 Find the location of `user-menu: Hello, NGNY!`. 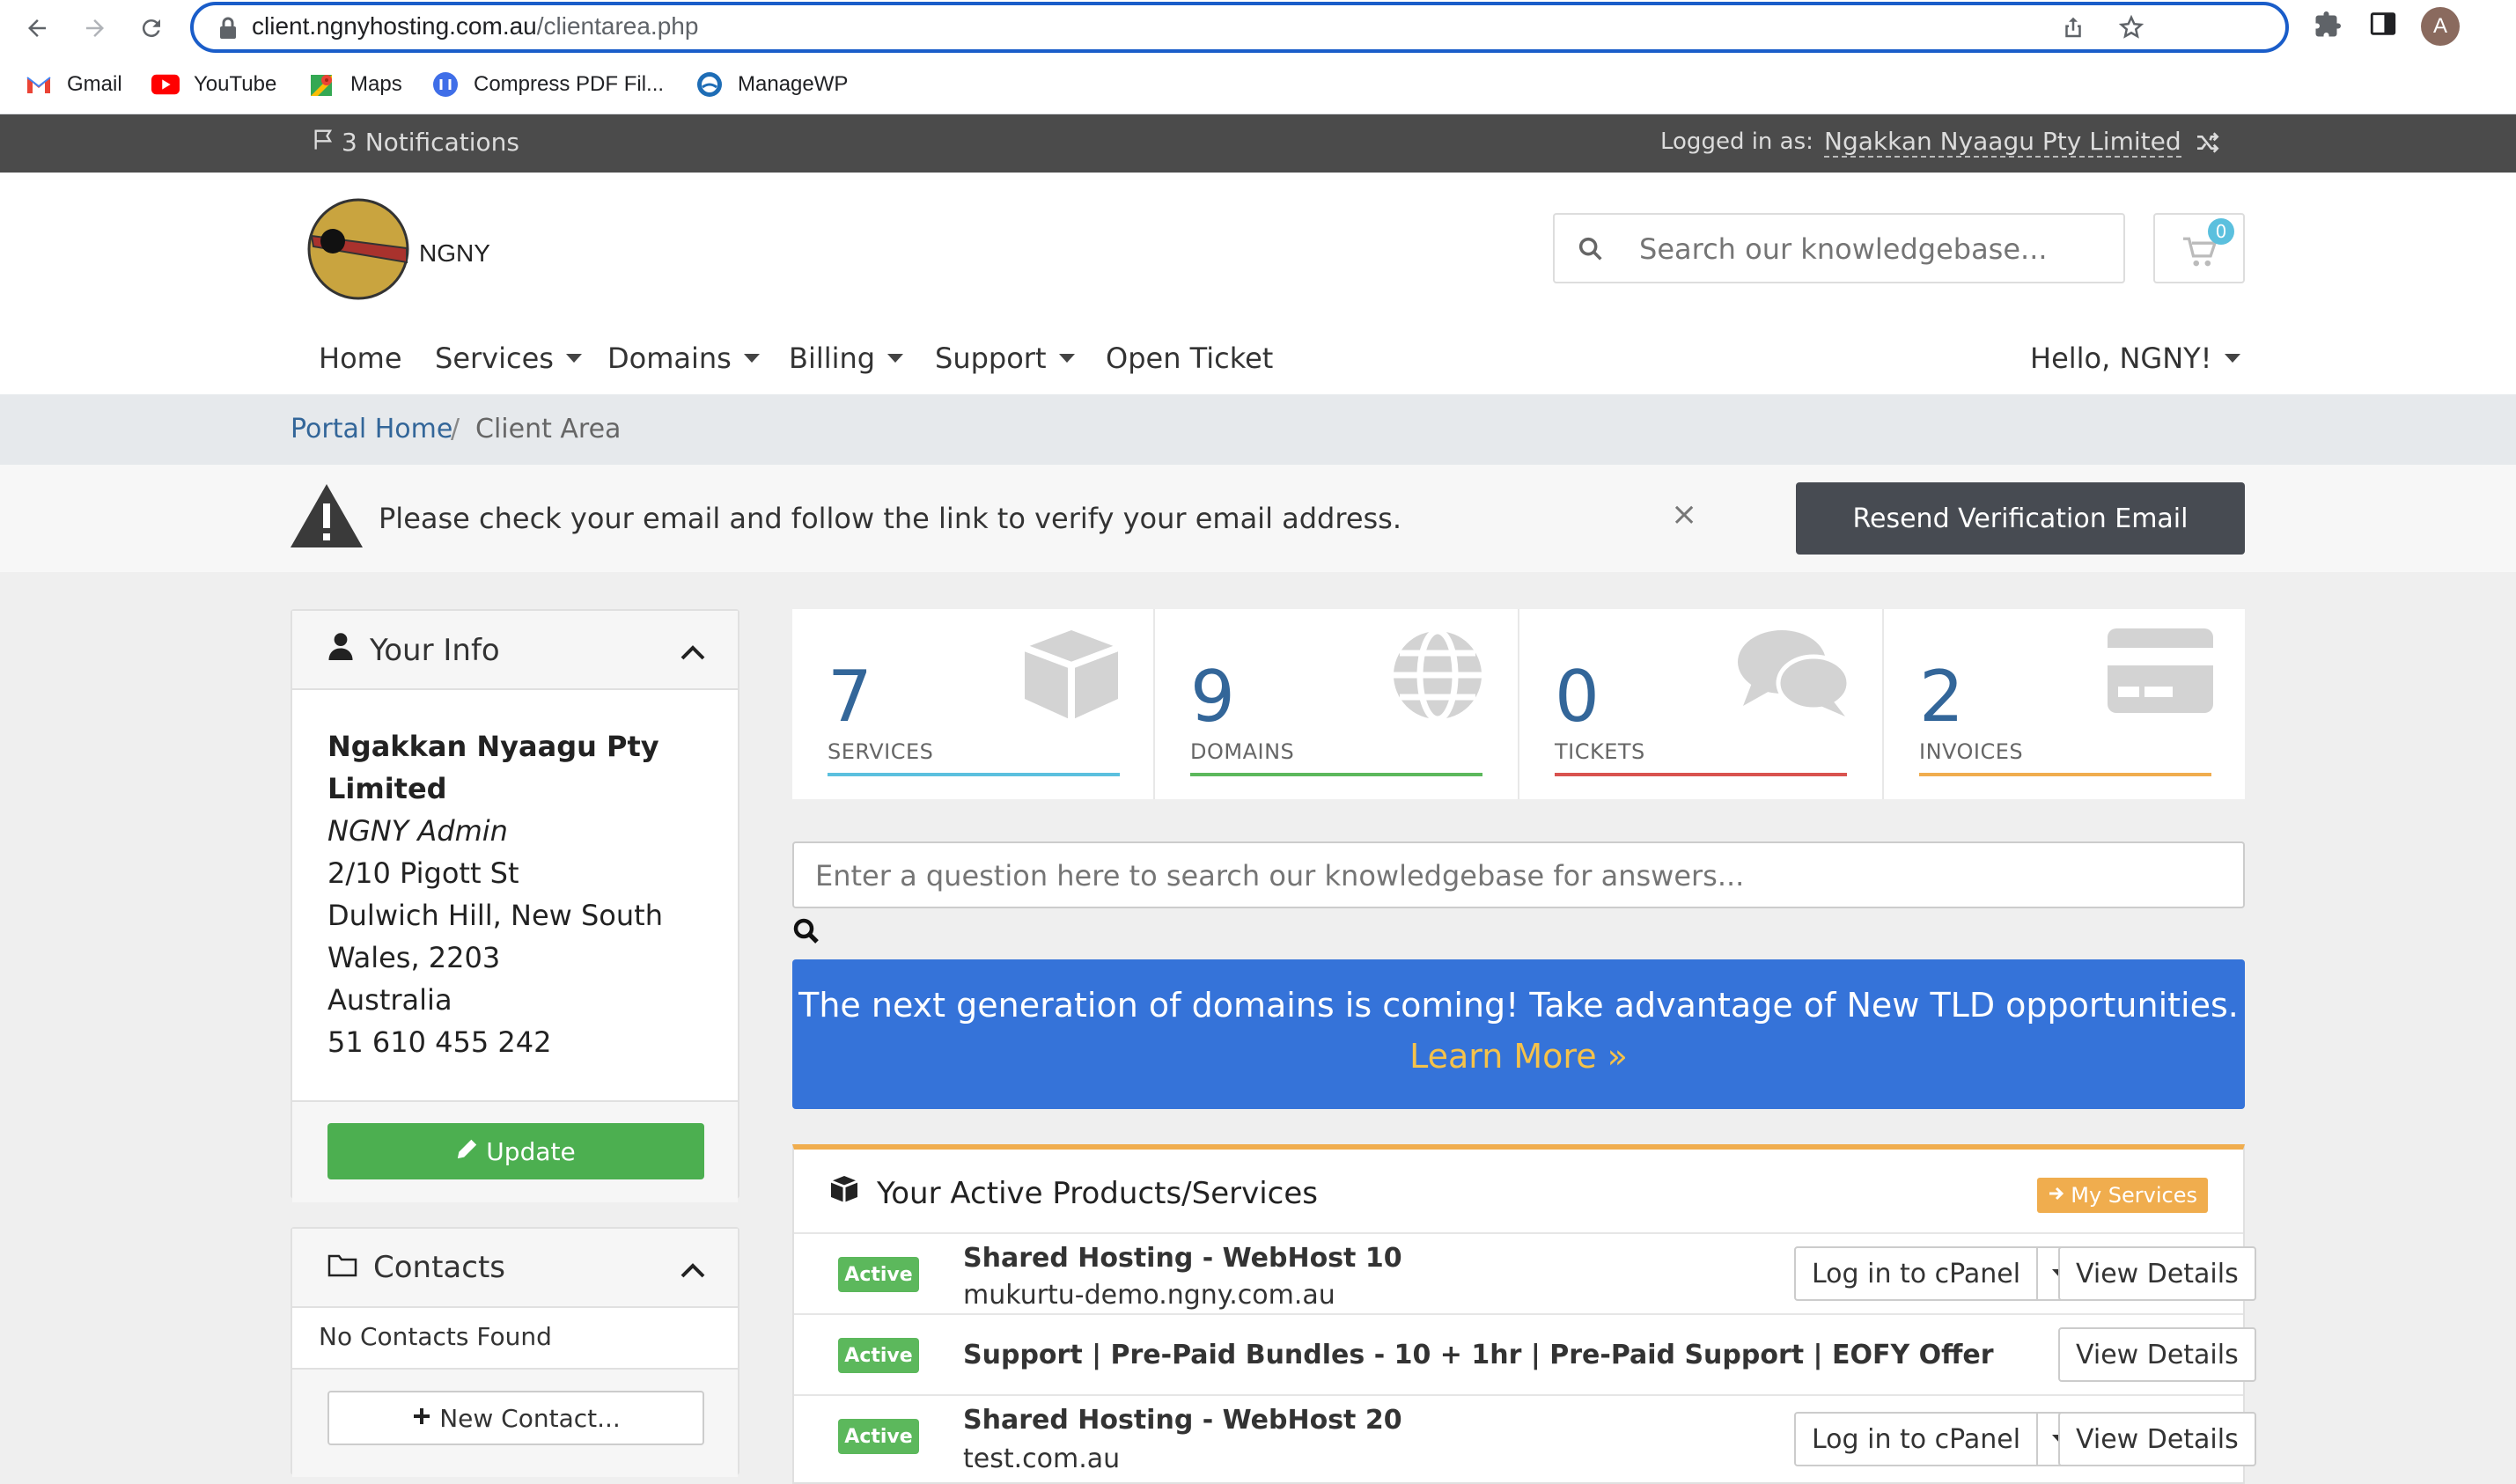

user-menu: Hello, NGNY! is located at coordinates (2135, 358).